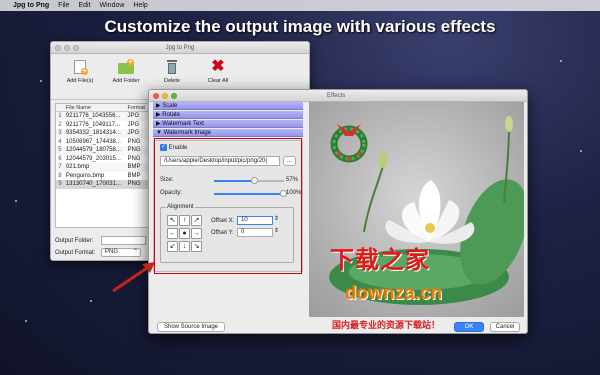  I want to click on output-folder-field, so click(123, 240).